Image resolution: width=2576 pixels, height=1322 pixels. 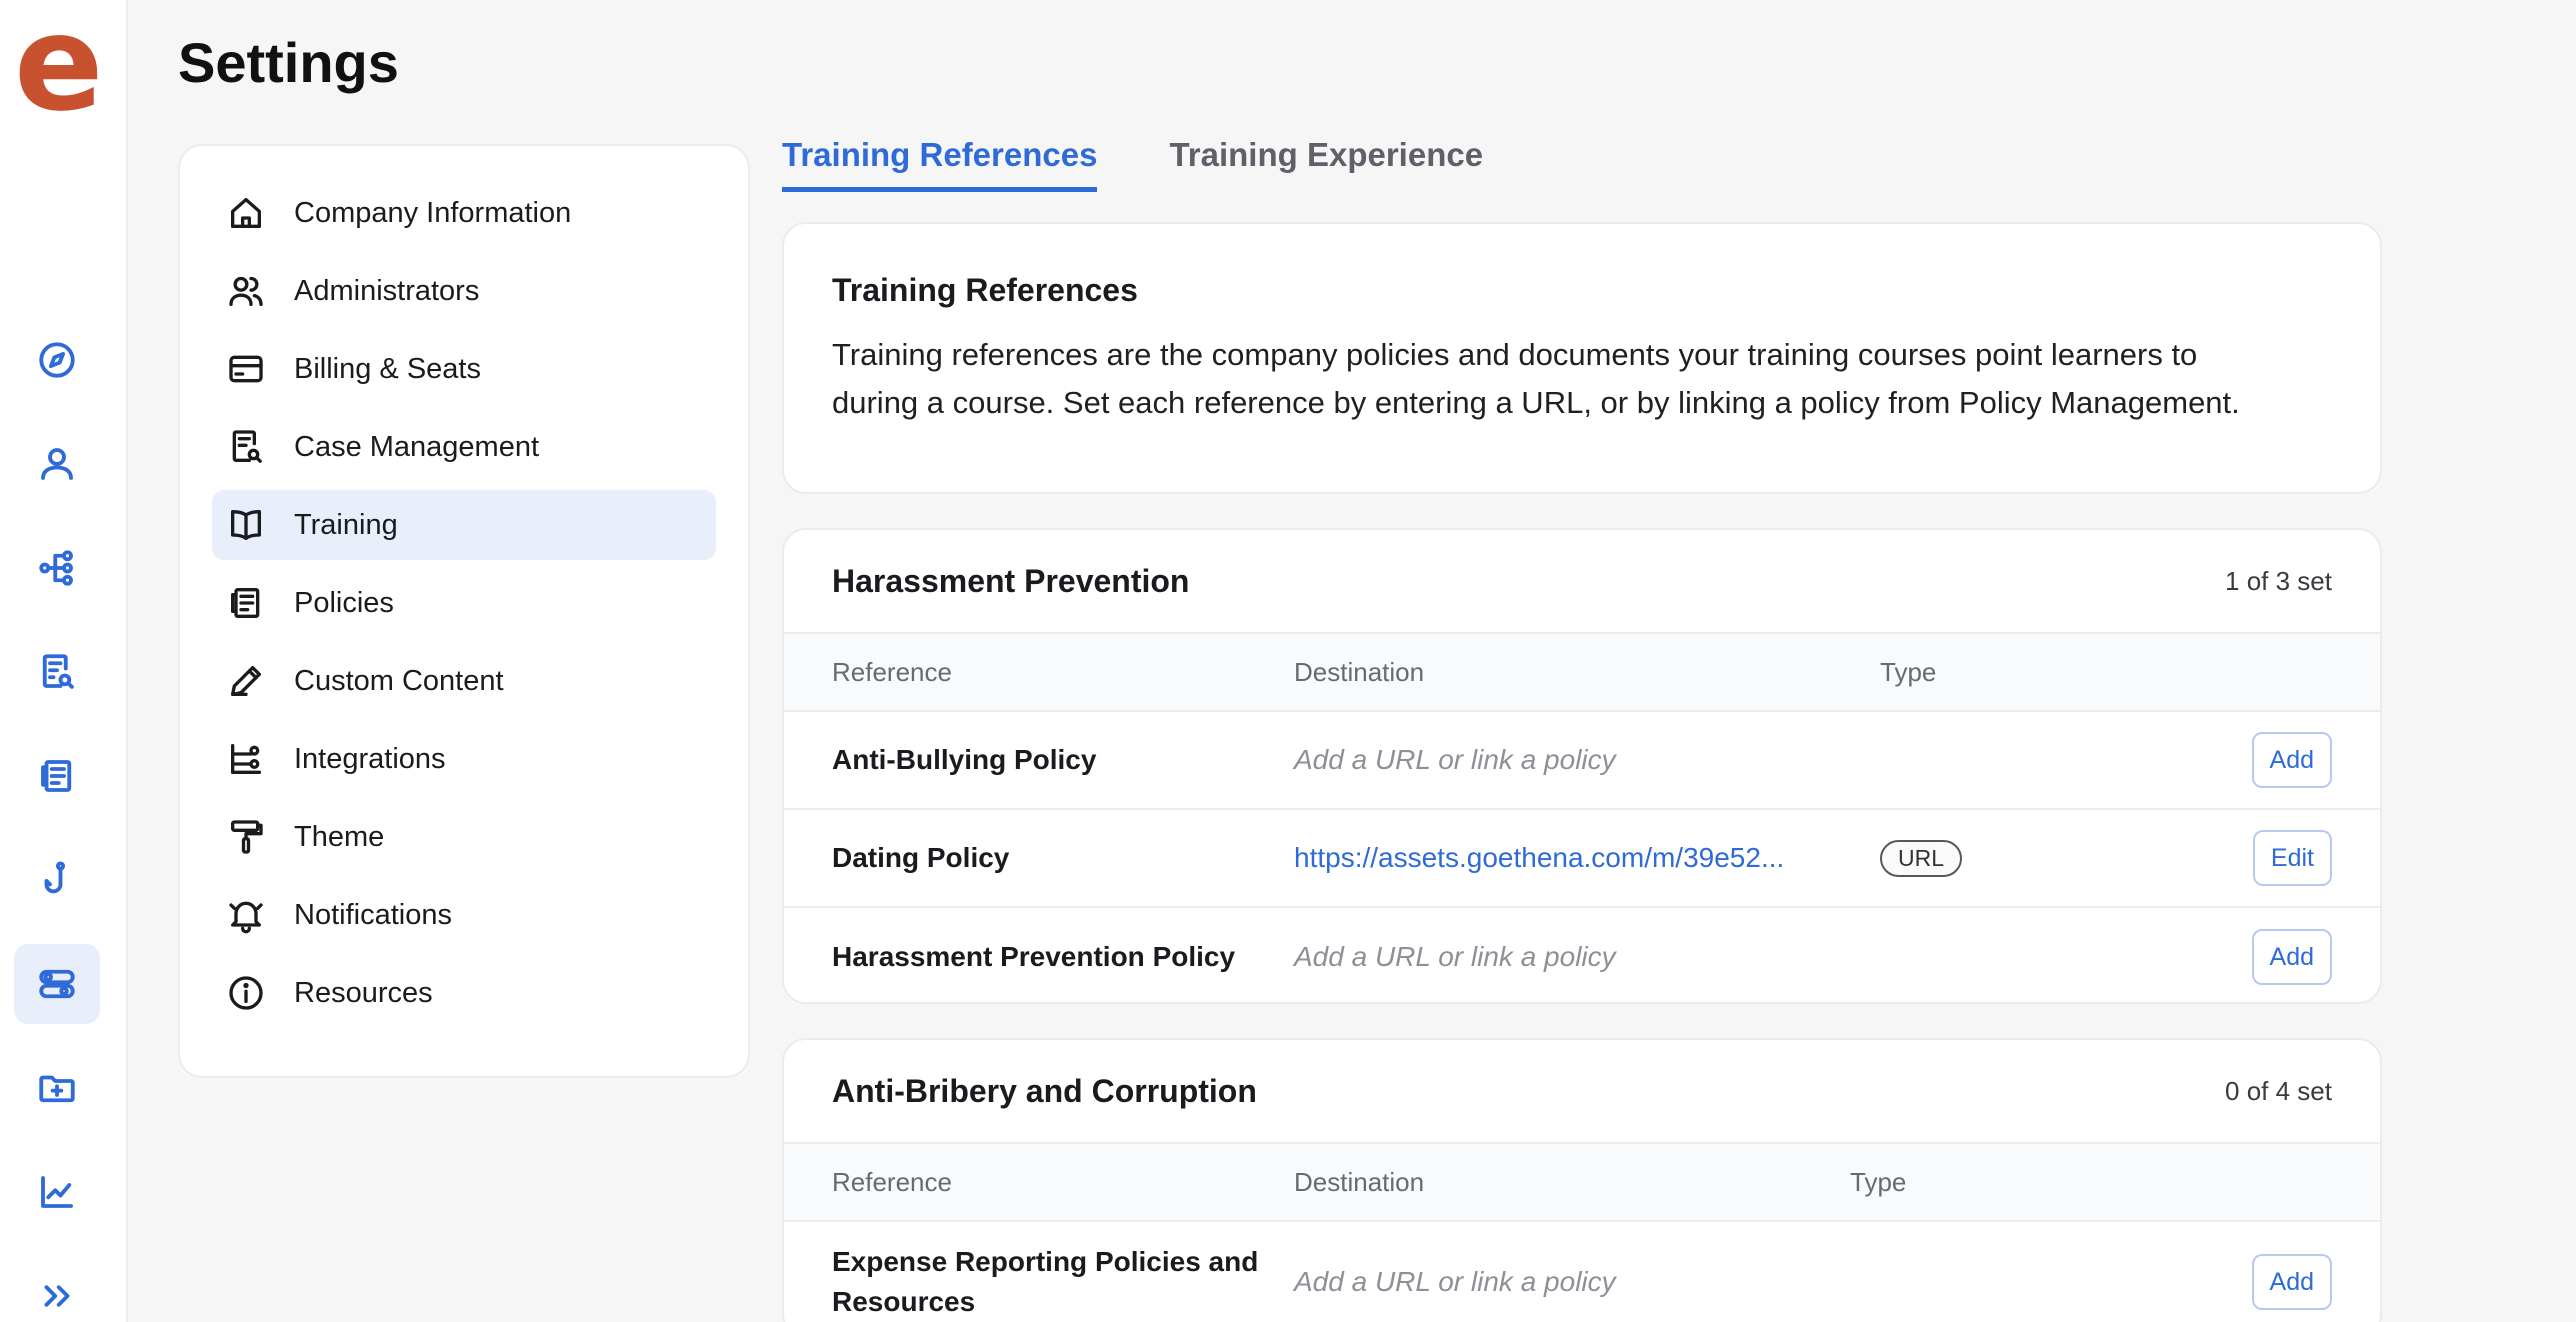 What do you see at coordinates (373, 914) in the screenshot?
I see `menu-item-label: Notifications` at bounding box center [373, 914].